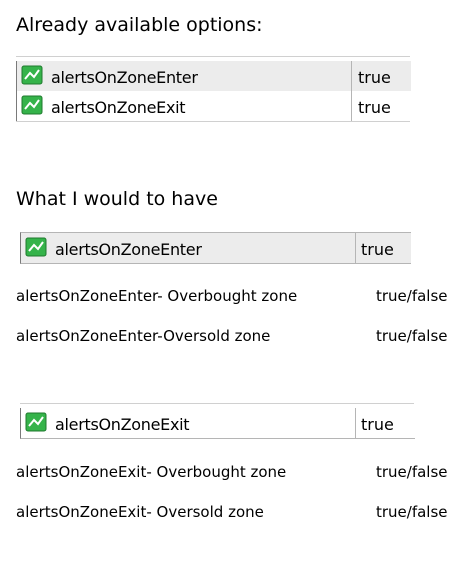 The height and width of the screenshot is (561, 467). What do you see at coordinates (412, 336) in the screenshot?
I see `enter-oversold-value: true/false` at bounding box center [412, 336].